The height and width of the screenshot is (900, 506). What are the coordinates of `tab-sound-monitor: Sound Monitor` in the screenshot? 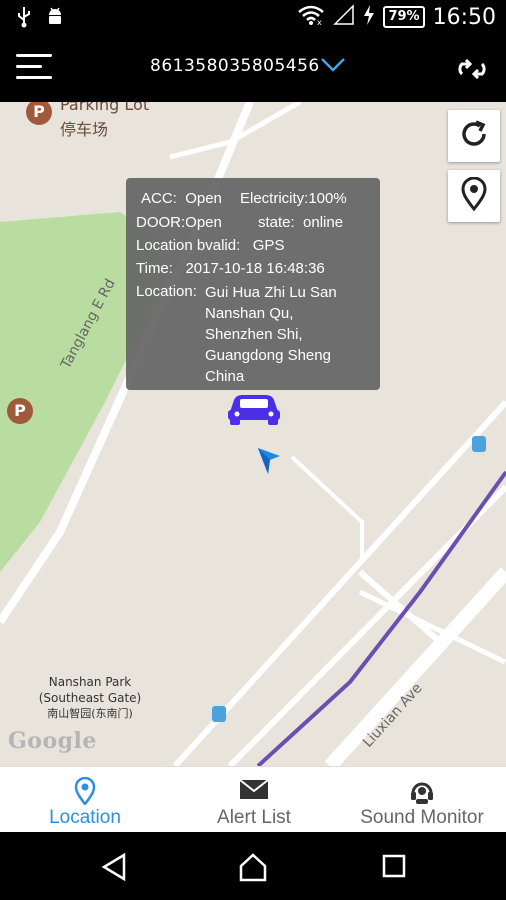 It's located at (422, 800).